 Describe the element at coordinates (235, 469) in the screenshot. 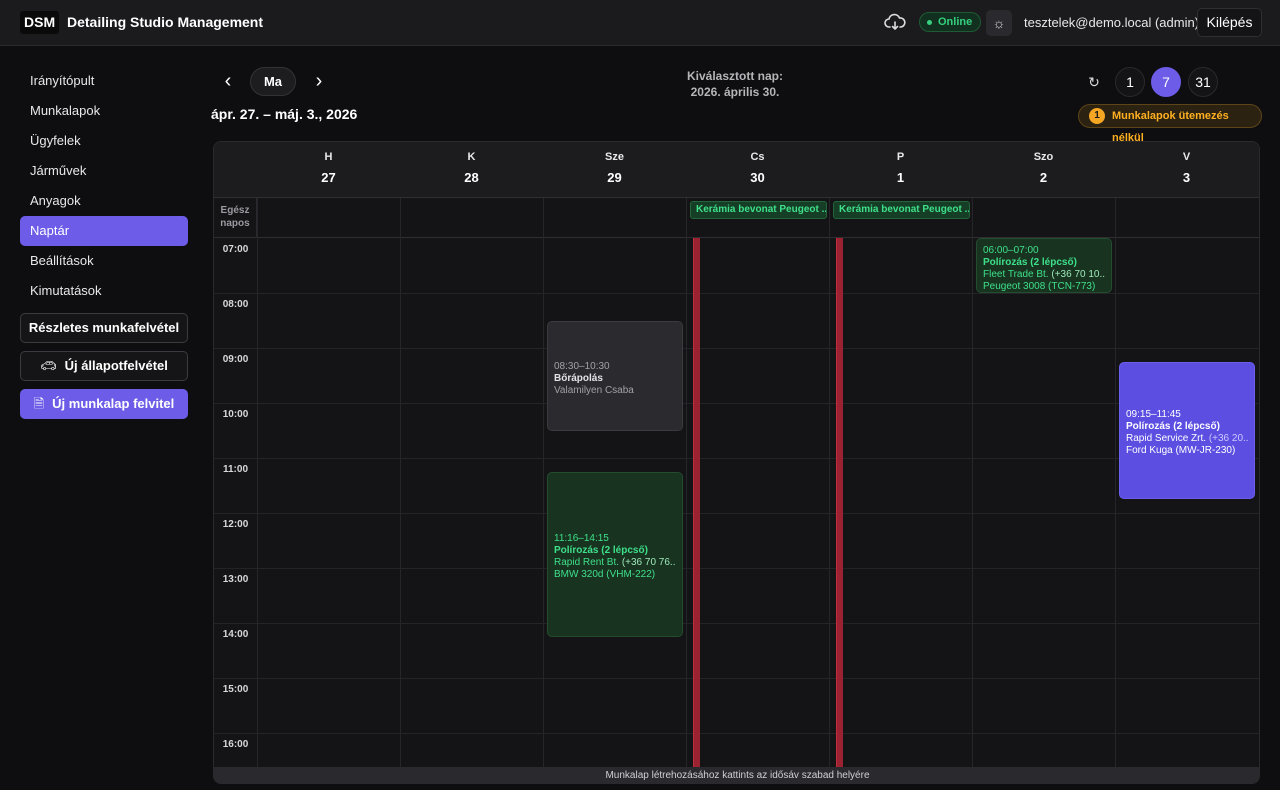

I see `hour-label: 11:00` at that location.